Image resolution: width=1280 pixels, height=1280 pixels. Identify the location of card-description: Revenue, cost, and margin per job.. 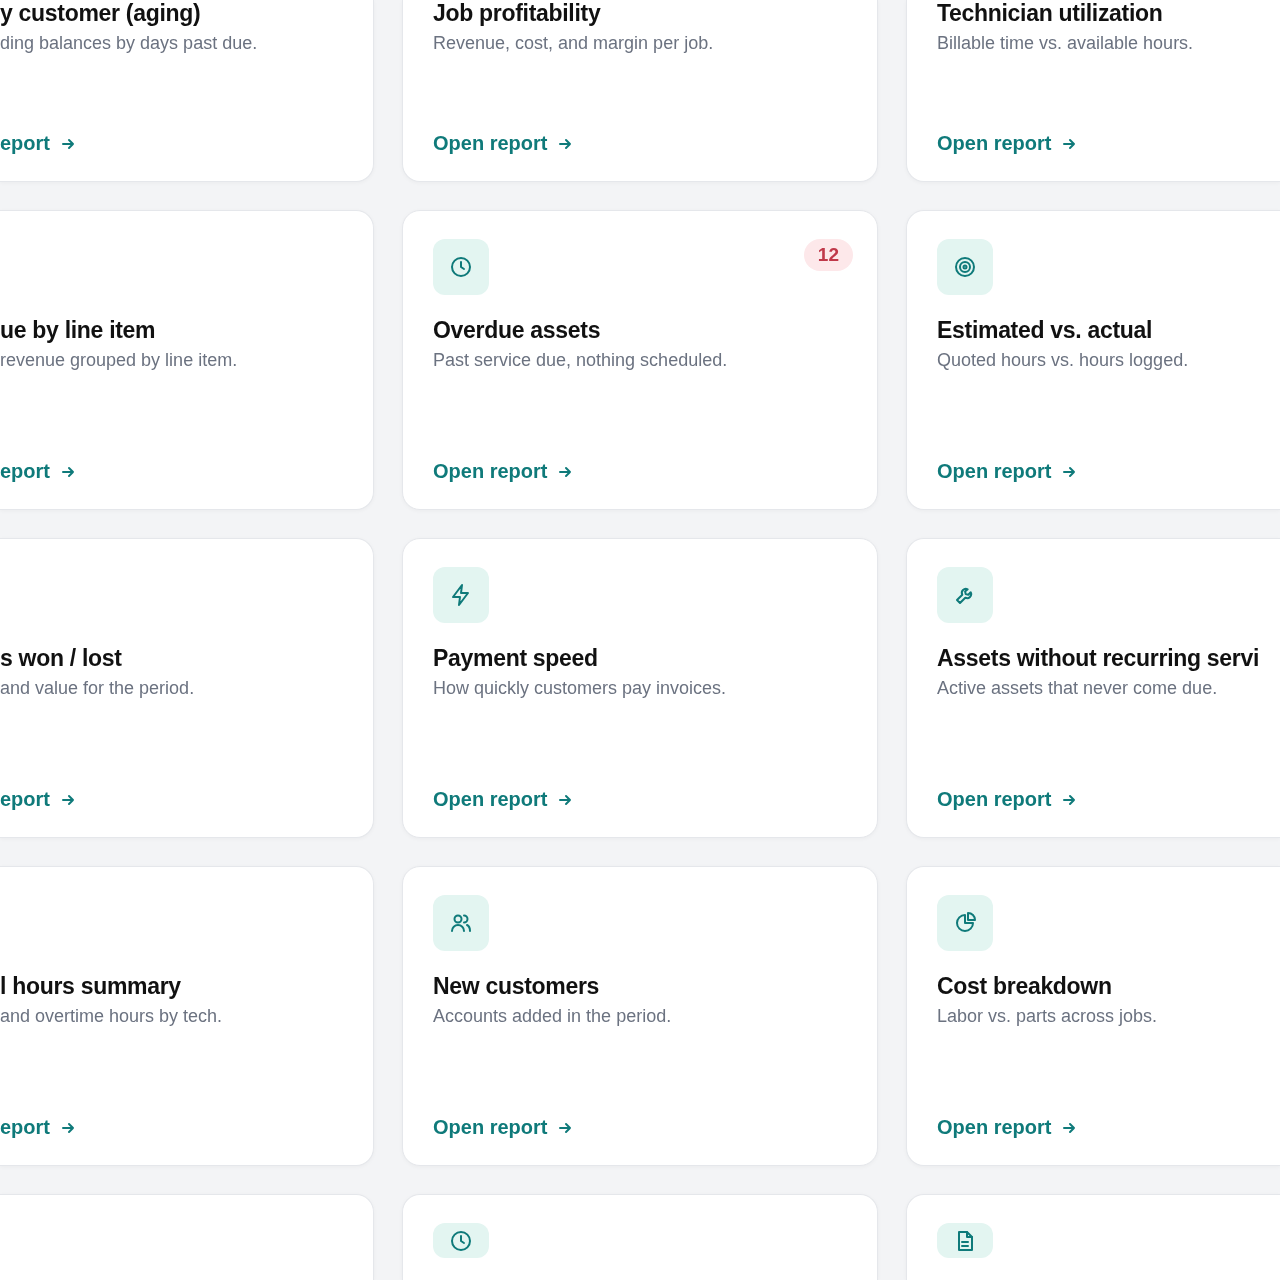
(573, 43).